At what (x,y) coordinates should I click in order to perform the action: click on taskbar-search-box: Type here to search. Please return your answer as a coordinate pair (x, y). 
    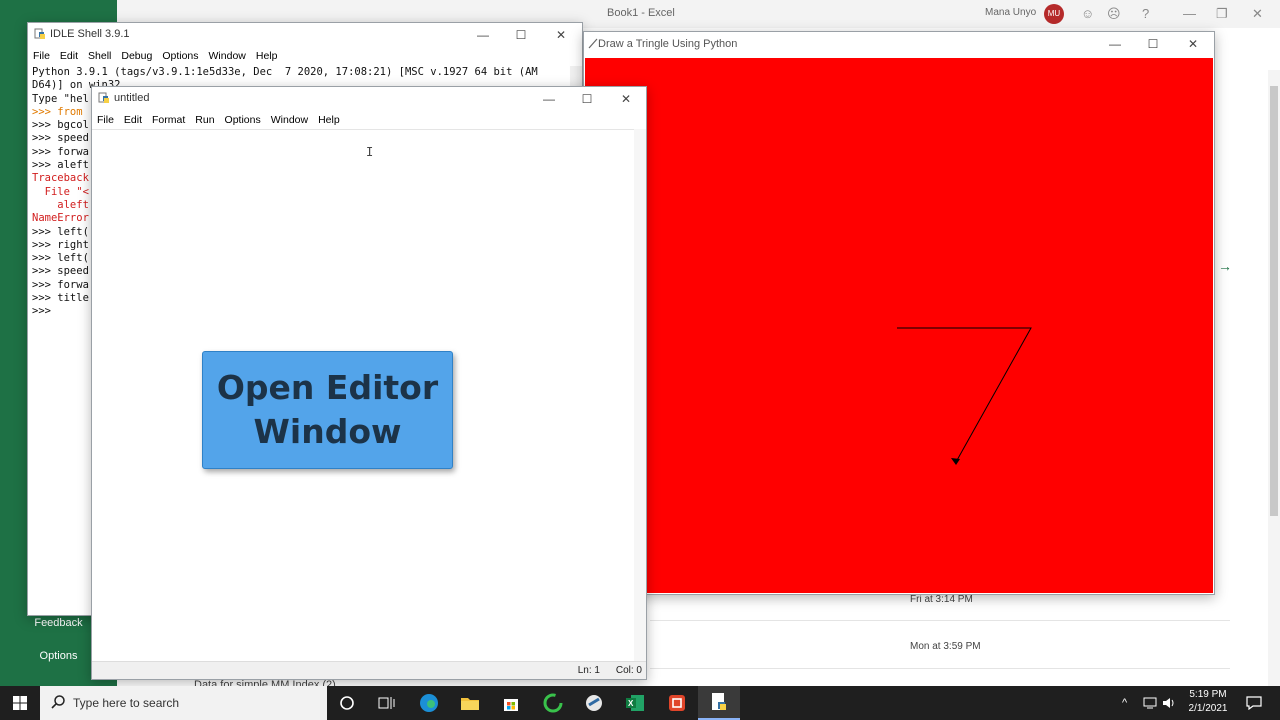
    Looking at the image, I should click on (183, 703).